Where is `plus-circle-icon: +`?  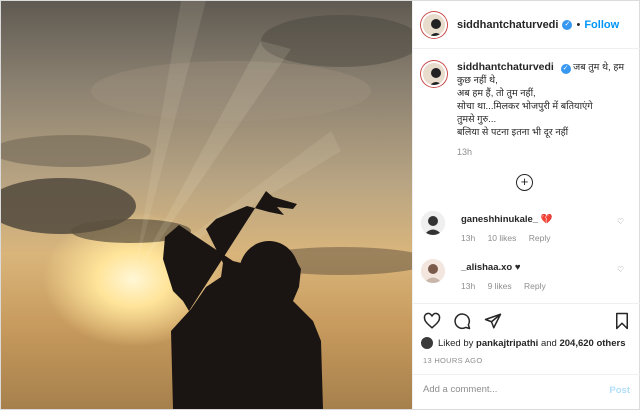 plus-circle-icon: + is located at coordinates (524, 182).